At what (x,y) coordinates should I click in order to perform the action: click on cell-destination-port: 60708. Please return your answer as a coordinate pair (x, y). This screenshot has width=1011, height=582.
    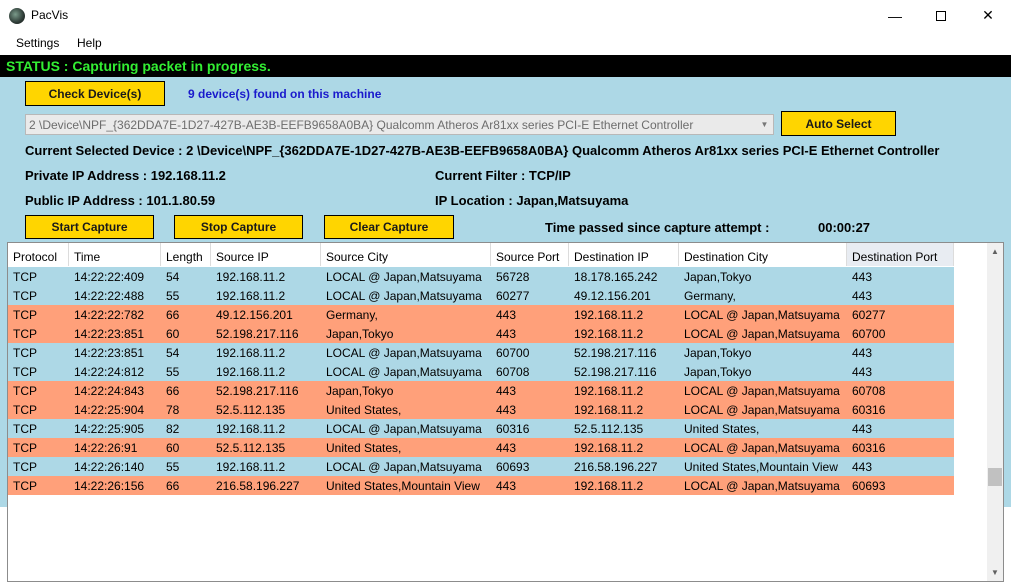
    Looking at the image, I should click on (869, 391).